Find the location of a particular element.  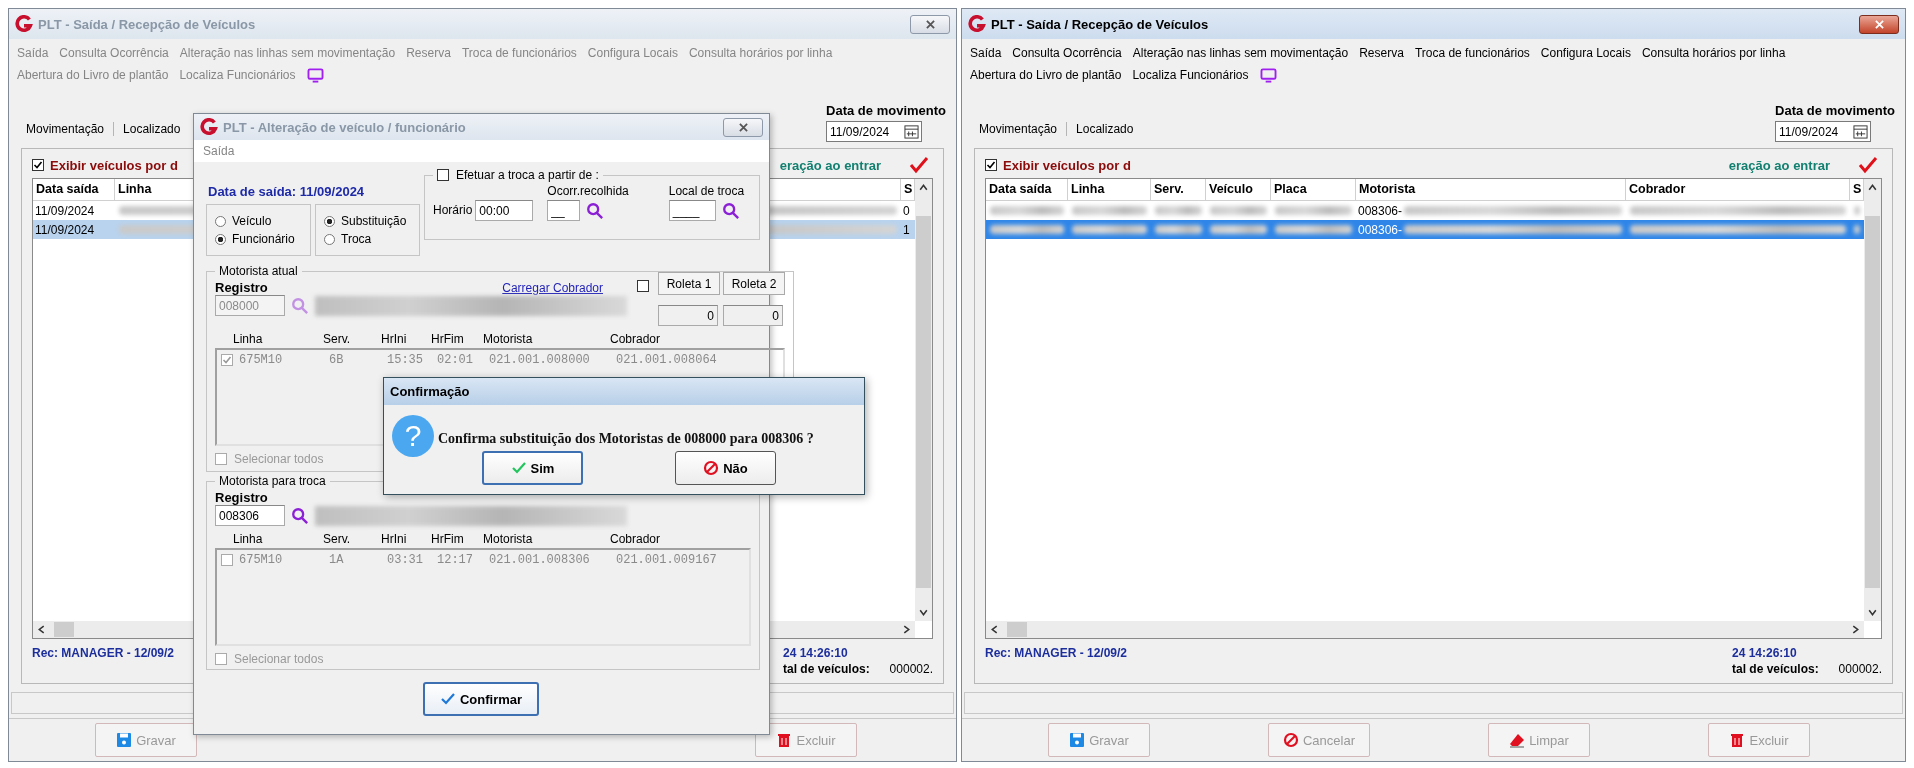

list-cell-text: 02:01 is located at coordinates (455, 360).